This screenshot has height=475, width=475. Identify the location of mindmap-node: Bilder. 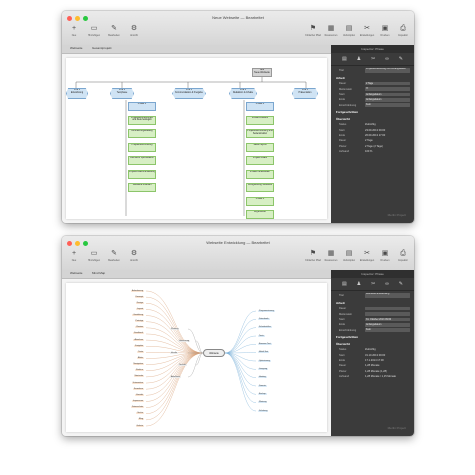
(140, 358).